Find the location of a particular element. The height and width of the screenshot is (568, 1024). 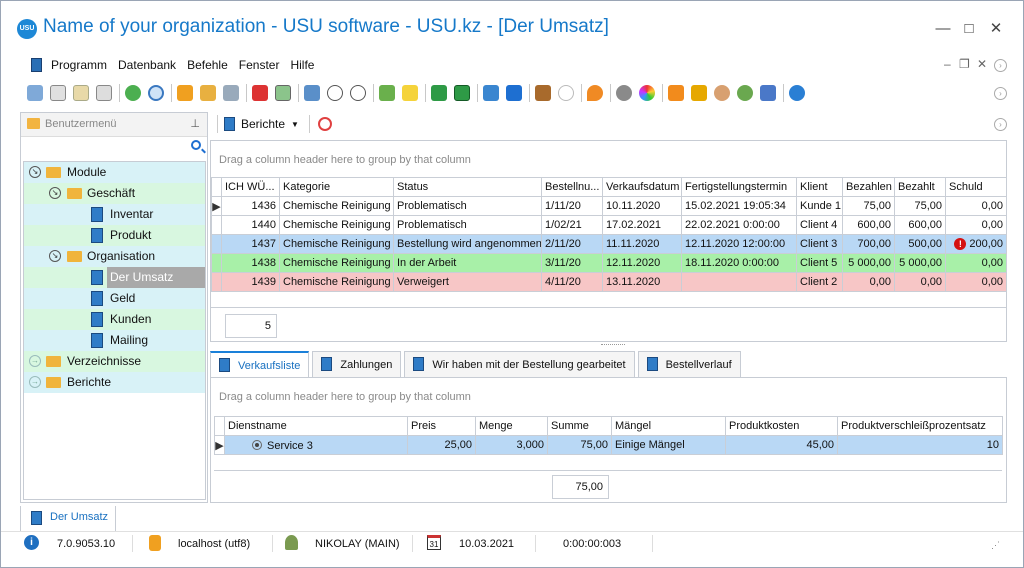

table-cell: Kunde 1 is located at coordinates (819, 206).